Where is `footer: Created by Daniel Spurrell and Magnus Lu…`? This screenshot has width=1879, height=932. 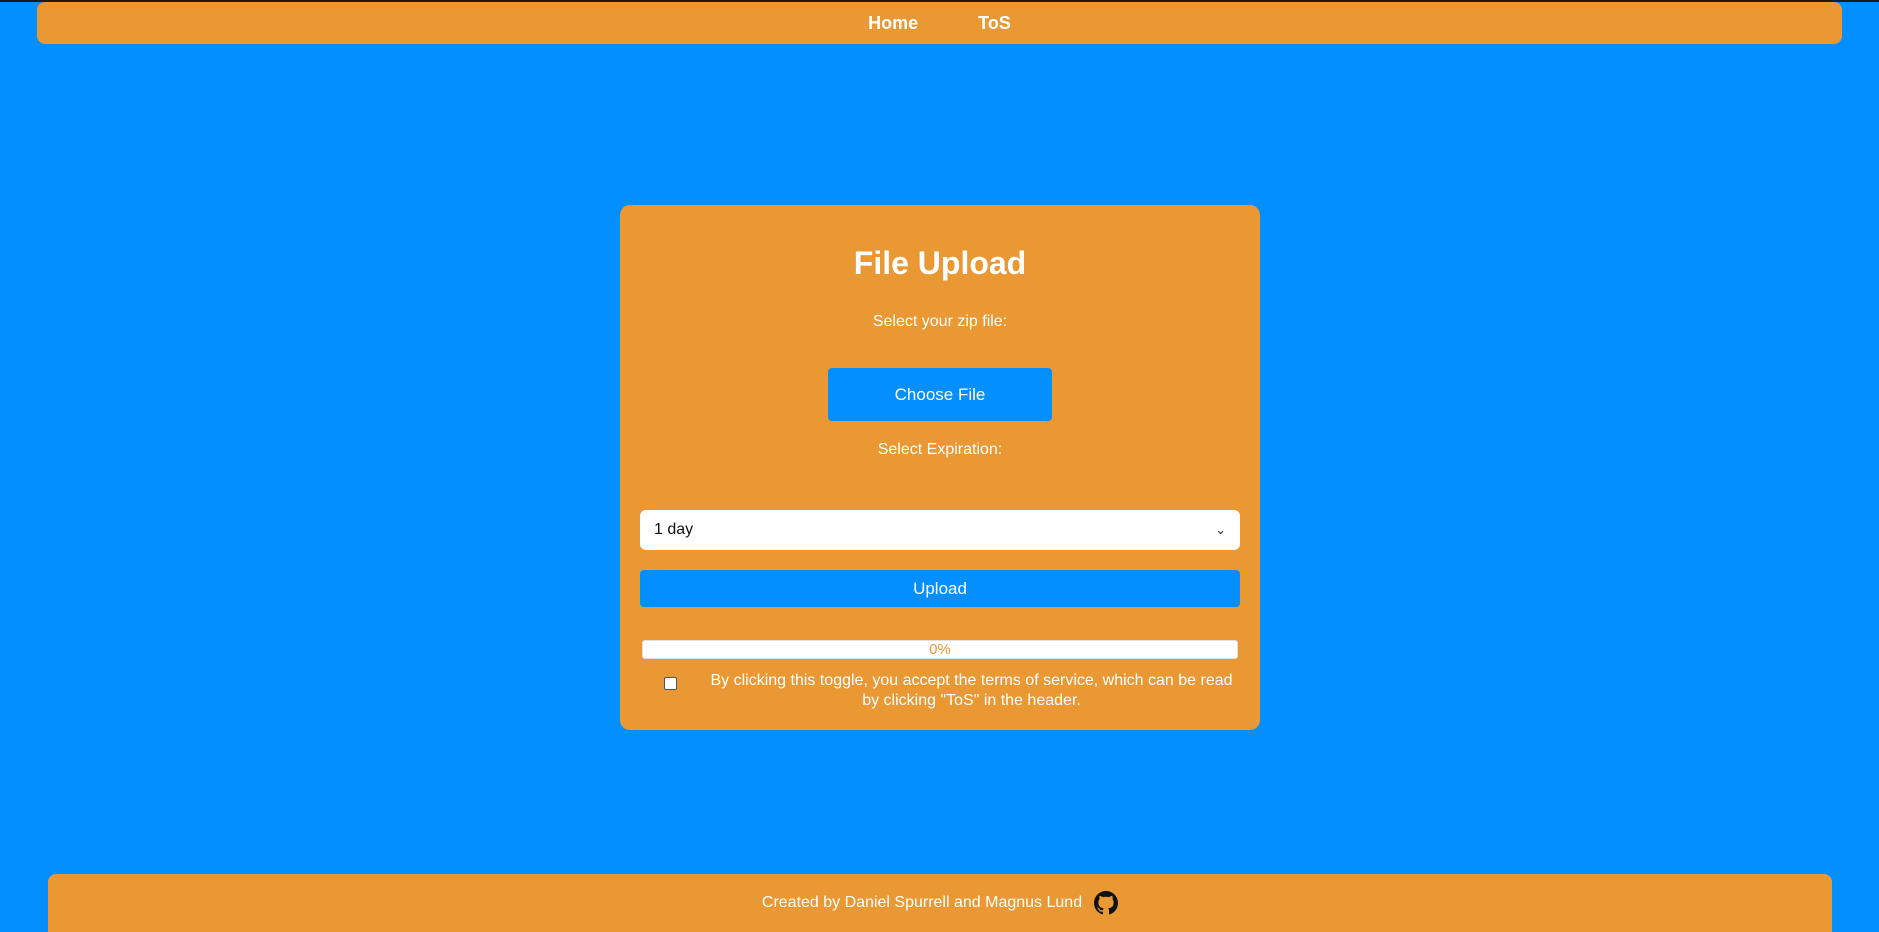 footer: Created by Daniel Spurrell and Magnus Lu… is located at coordinates (940, 903).